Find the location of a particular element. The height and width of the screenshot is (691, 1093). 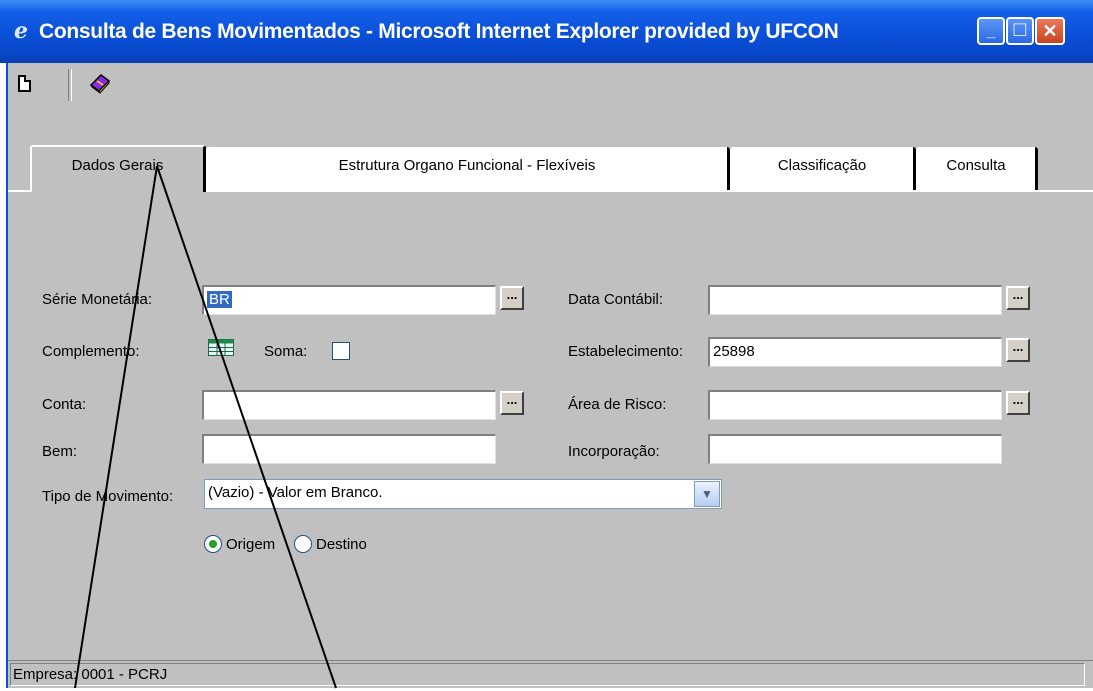

estabelecimento-input: 25898 is located at coordinates (855, 352).